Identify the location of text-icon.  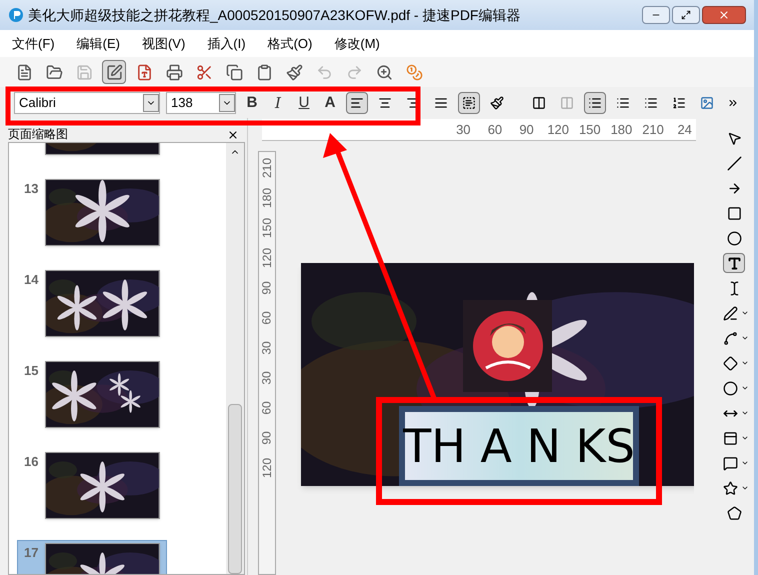
(734, 263).